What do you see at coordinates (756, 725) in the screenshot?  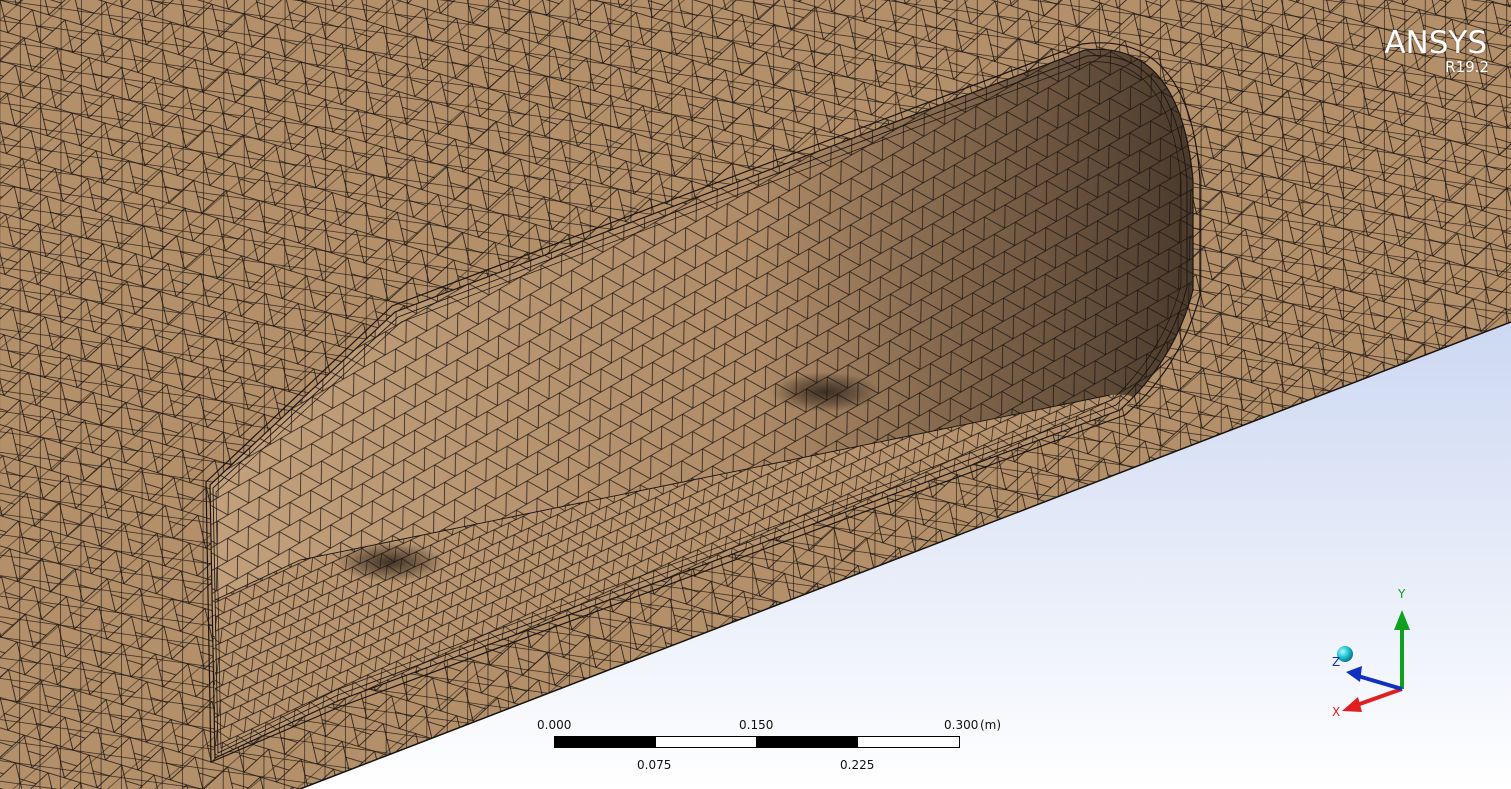 I see `scale-label-150: 0.150` at bounding box center [756, 725].